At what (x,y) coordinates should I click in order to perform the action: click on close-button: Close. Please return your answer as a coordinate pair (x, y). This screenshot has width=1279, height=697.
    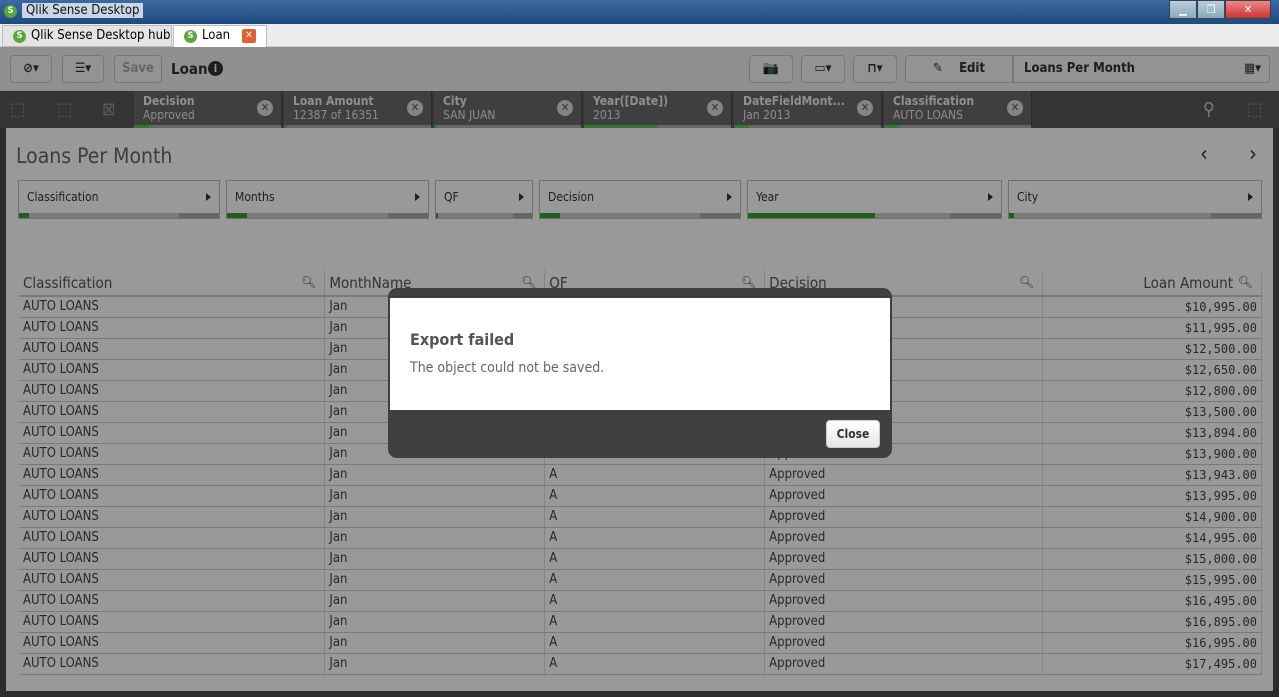
    Looking at the image, I should click on (853, 434).